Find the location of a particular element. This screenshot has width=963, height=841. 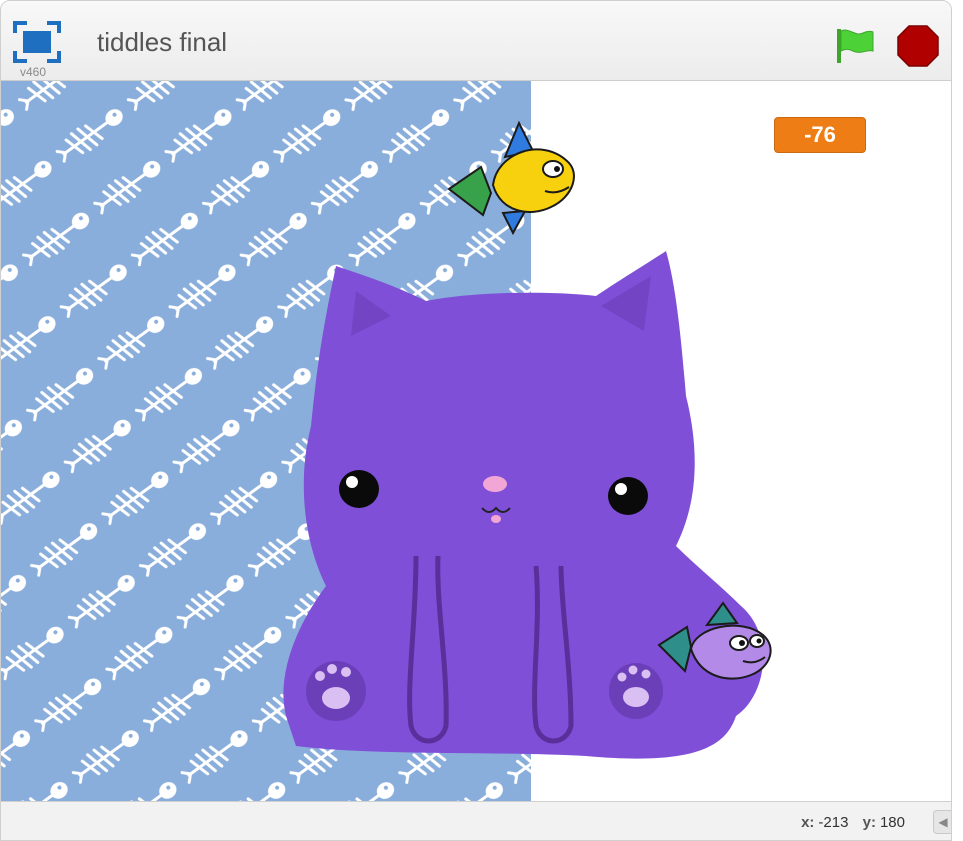

stop-icon is located at coordinates (918, 46).